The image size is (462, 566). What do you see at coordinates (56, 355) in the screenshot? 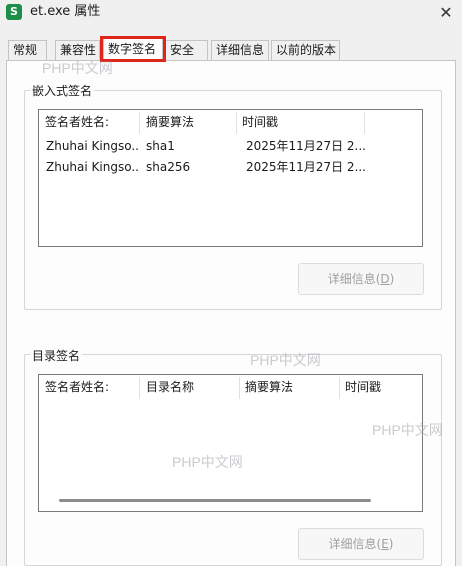
I see `catalog-signatures-label: 目录签名` at bounding box center [56, 355].